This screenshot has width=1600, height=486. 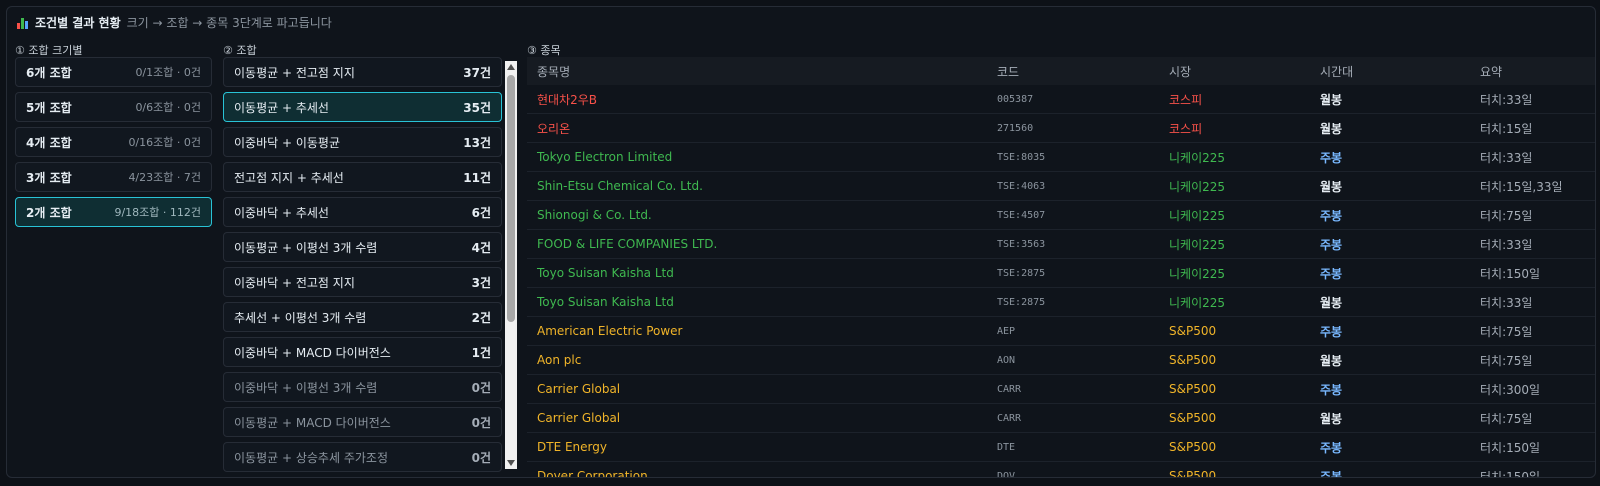 I want to click on combo-item-count: 6건, so click(x=481, y=212).